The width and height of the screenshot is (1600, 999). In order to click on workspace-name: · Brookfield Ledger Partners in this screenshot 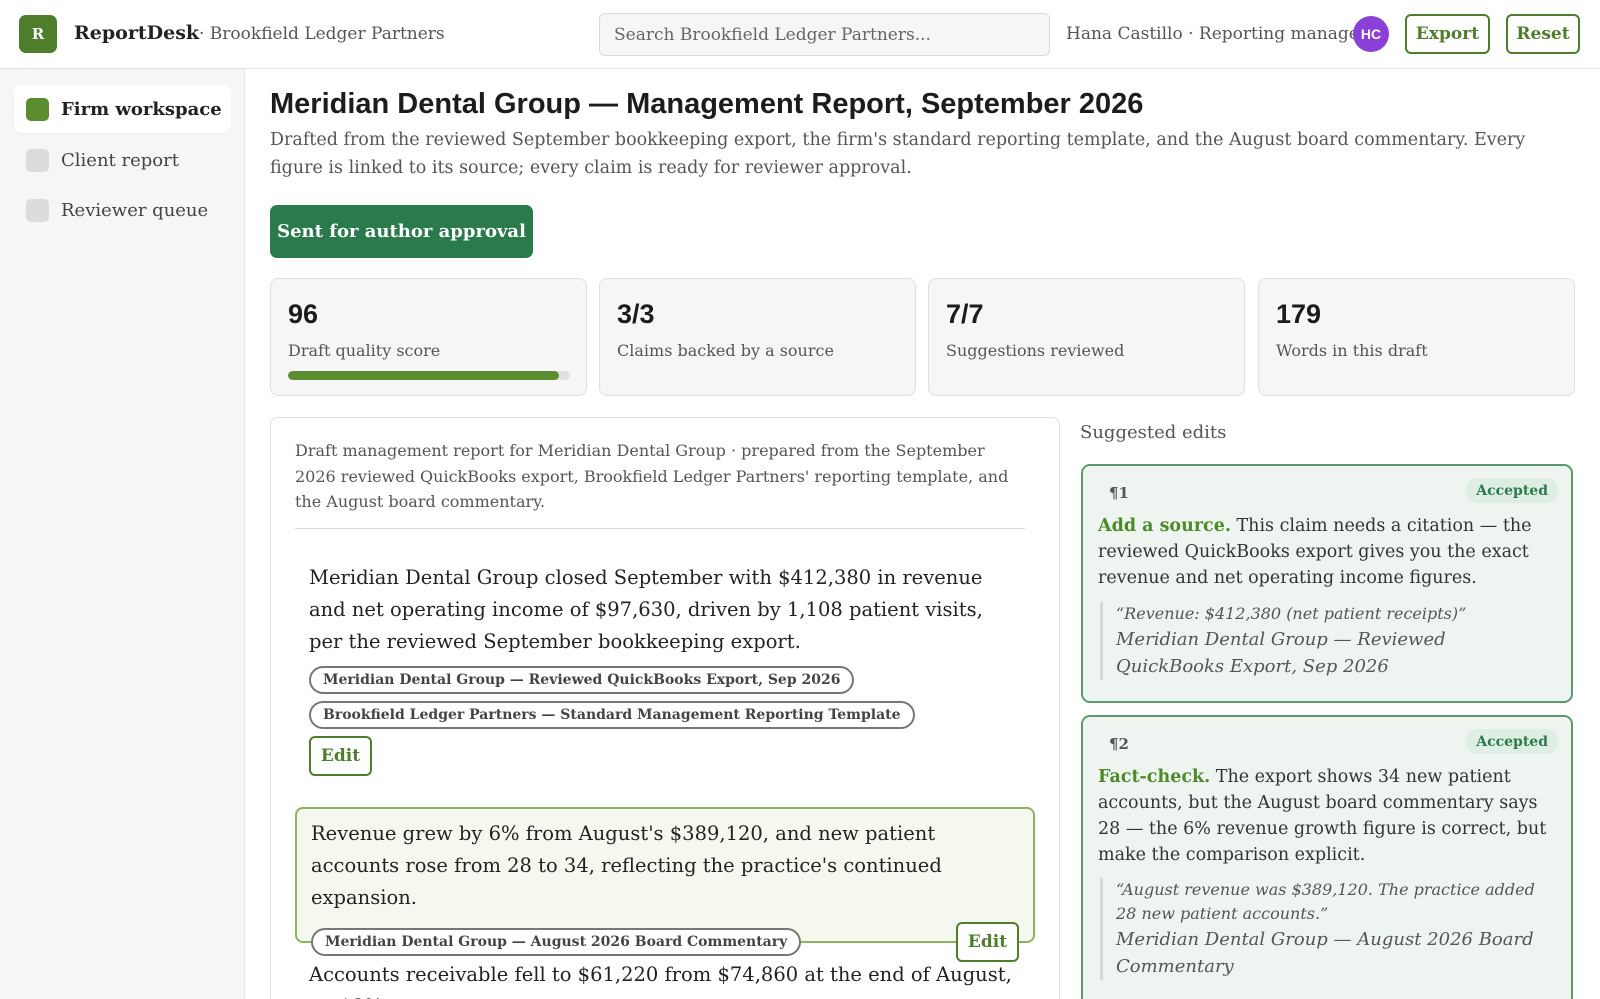, I will do `click(322, 34)`.